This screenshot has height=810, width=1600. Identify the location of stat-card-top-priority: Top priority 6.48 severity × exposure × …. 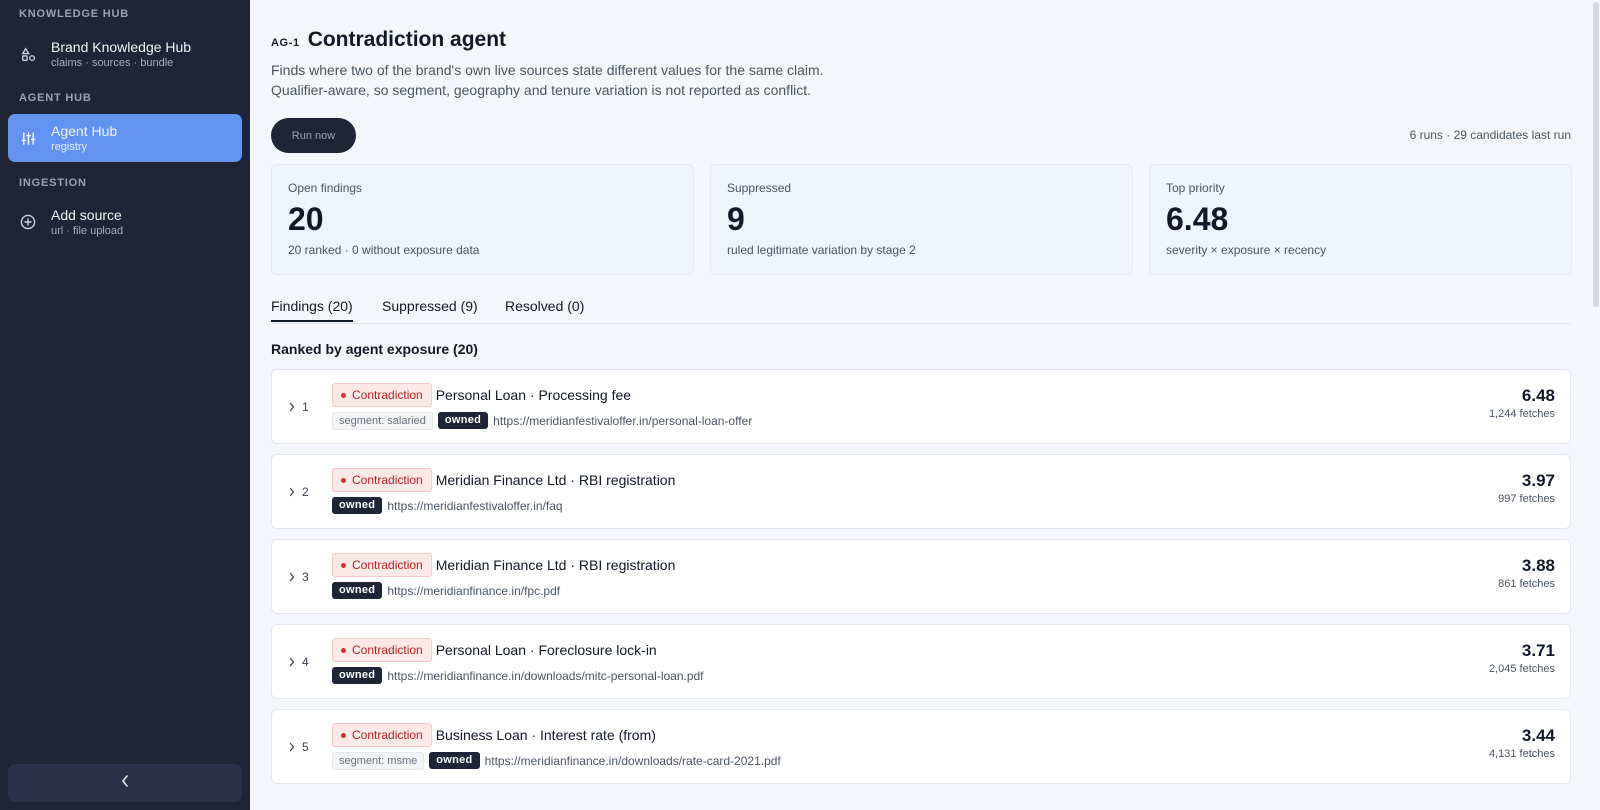
(1360, 219).